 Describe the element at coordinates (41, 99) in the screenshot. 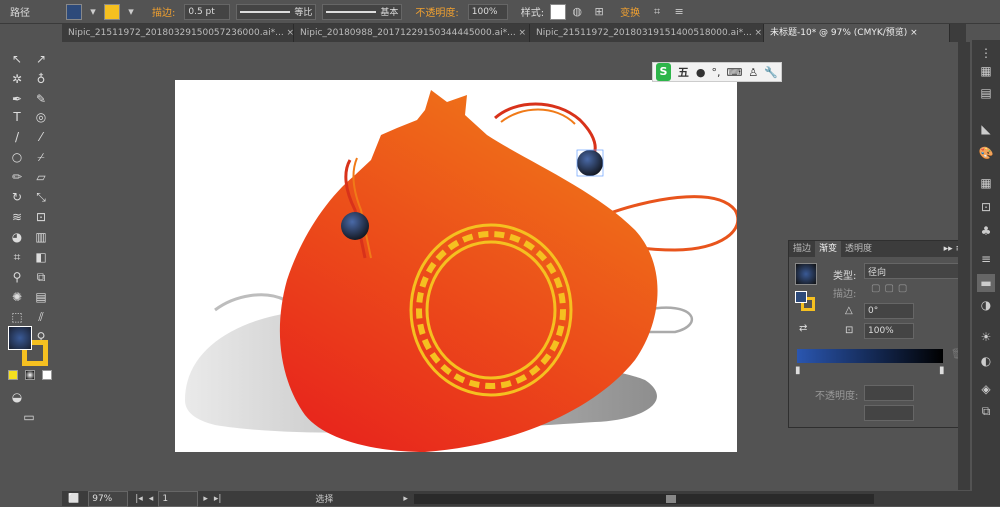

I see `curvature-icon: ✎` at that location.